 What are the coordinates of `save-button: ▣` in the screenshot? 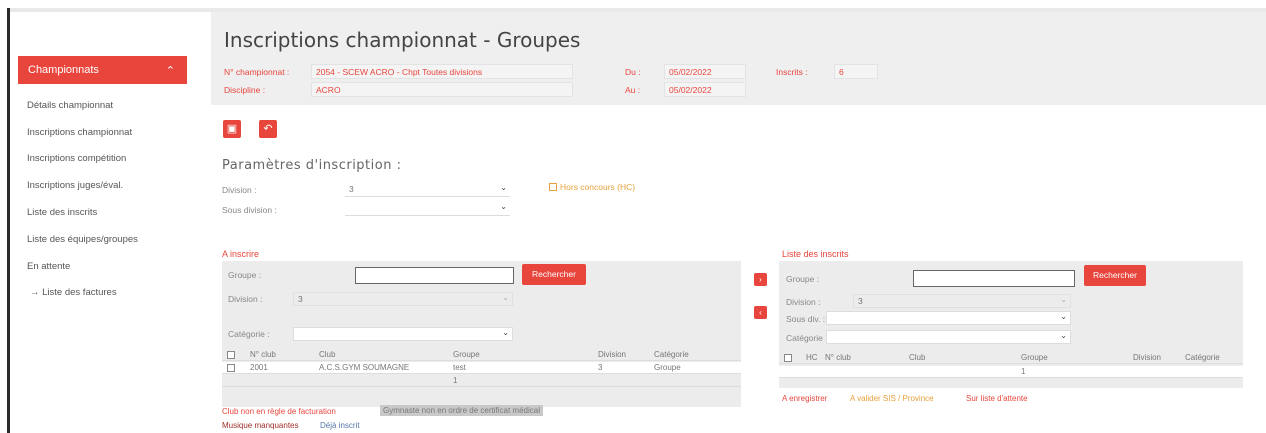 It's located at (232, 129).